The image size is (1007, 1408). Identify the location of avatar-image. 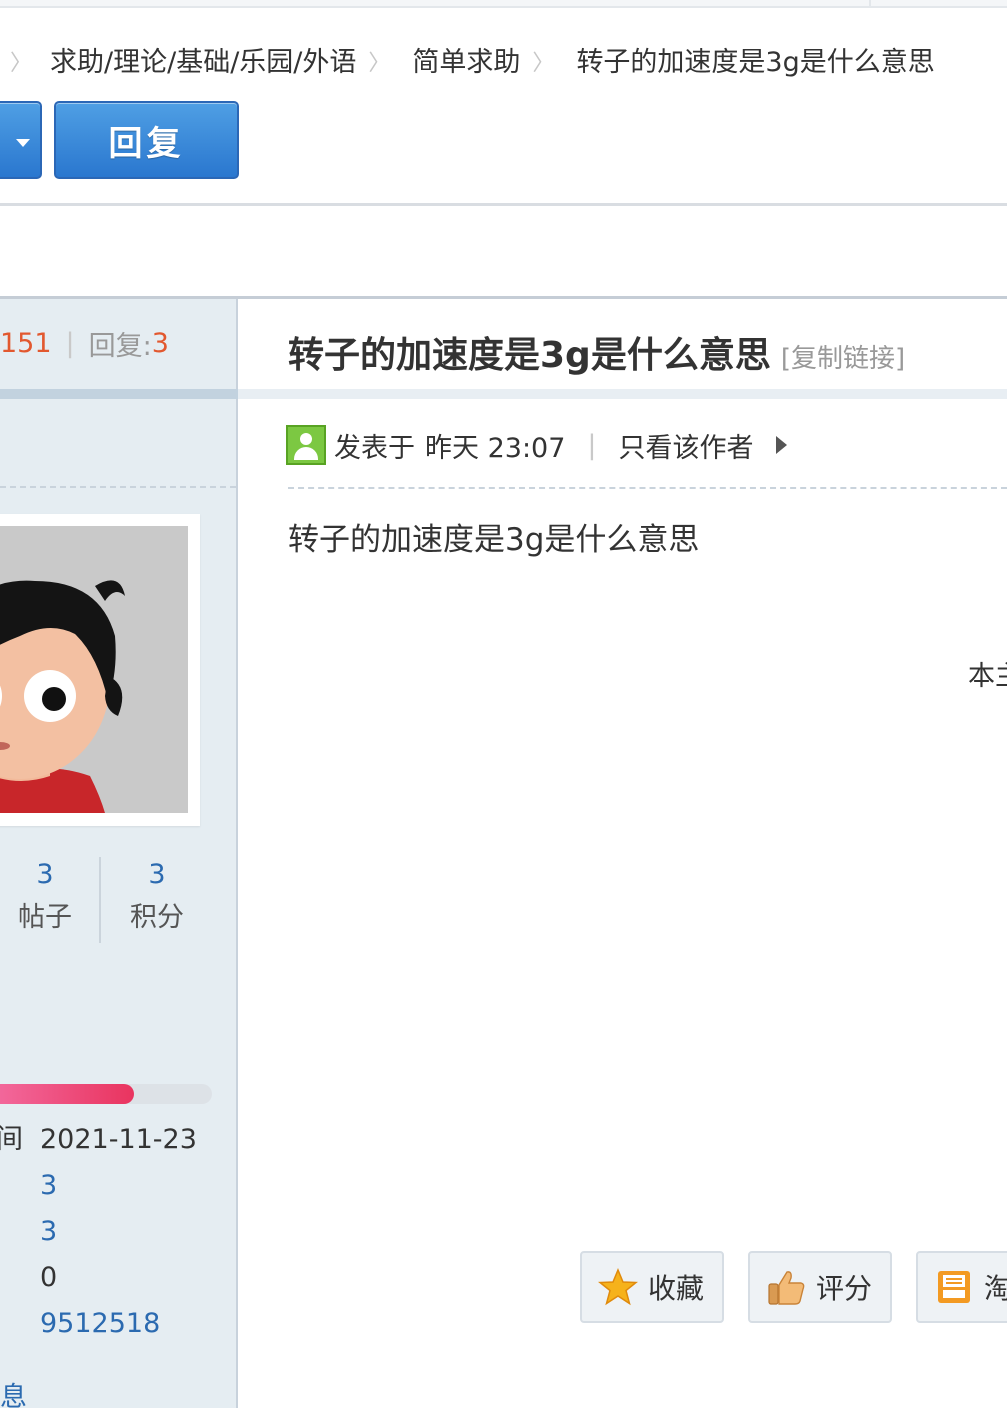
(94, 669).